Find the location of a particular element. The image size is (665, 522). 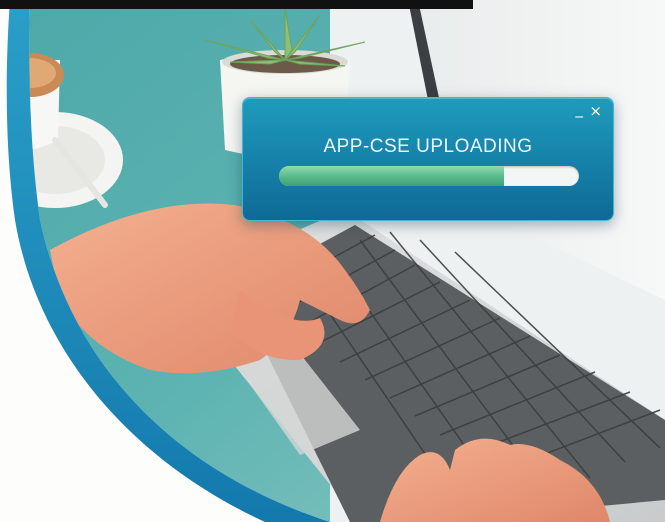

progress-bar-fill is located at coordinates (391, 176).